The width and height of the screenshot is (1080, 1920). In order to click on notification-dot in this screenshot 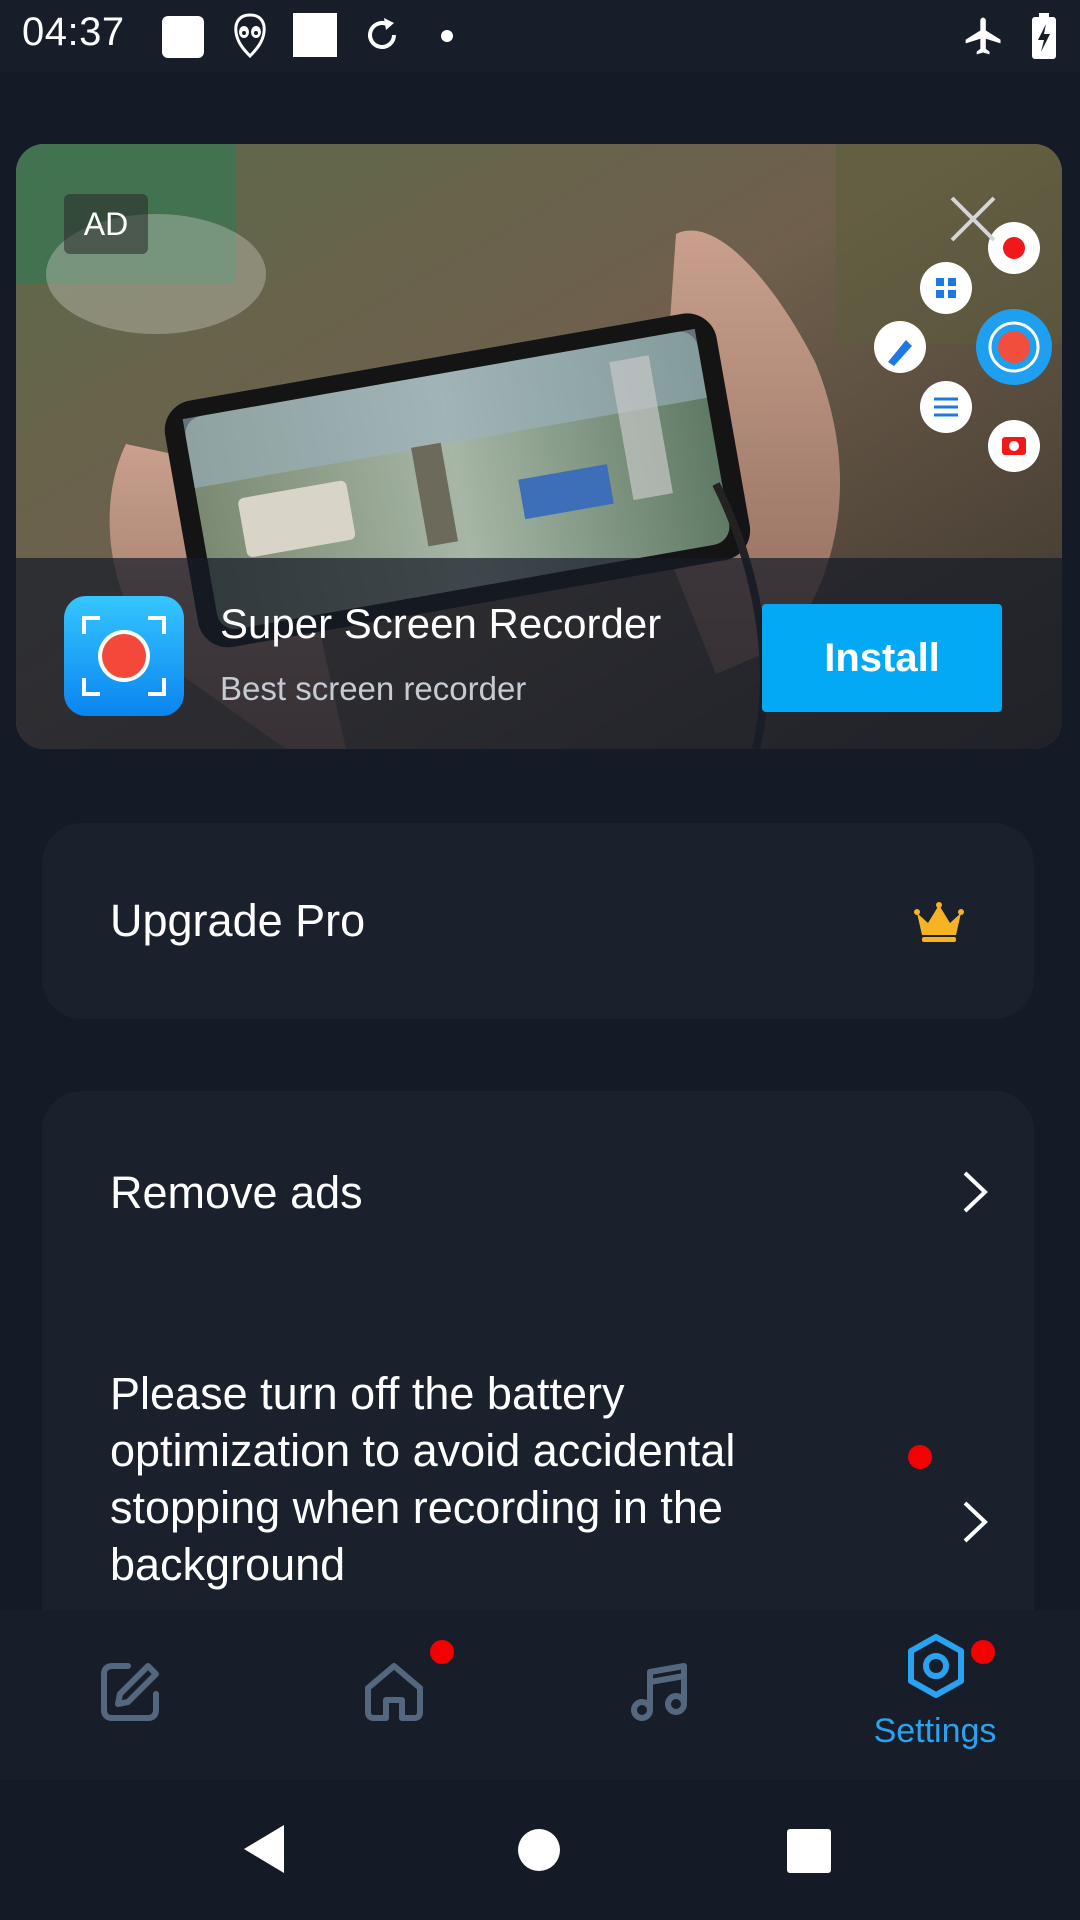, I will do `click(920, 1457)`.